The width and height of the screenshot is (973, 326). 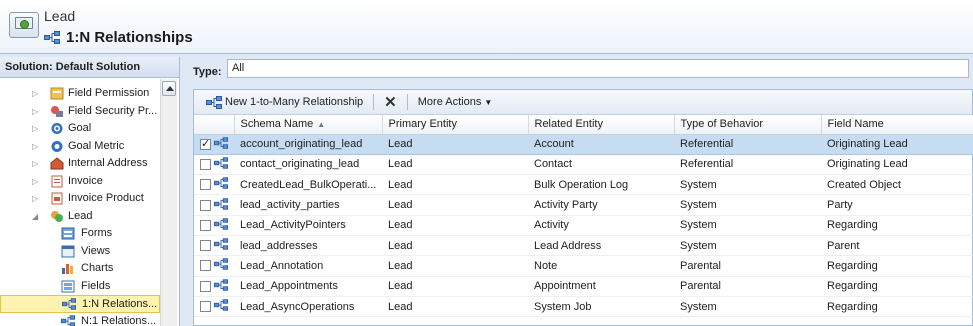 What do you see at coordinates (97, 233) in the screenshot?
I see `nav-item-label: Forms` at bounding box center [97, 233].